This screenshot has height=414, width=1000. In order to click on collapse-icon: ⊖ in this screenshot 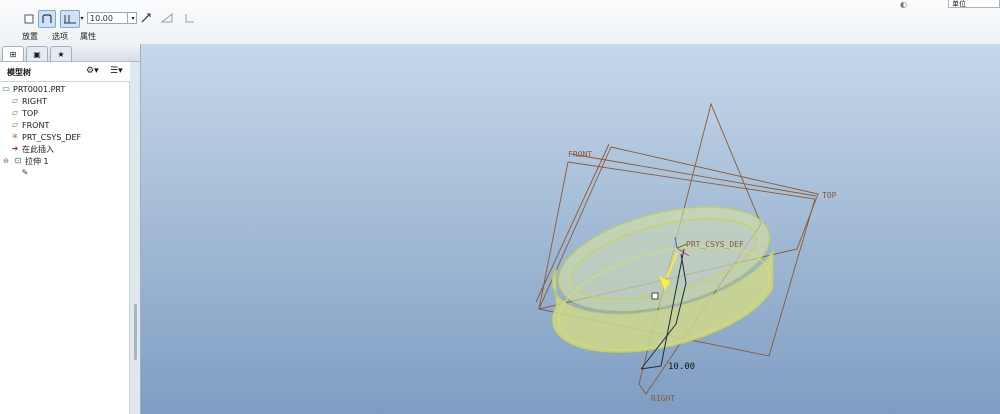, I will do `click(6, 161)`.